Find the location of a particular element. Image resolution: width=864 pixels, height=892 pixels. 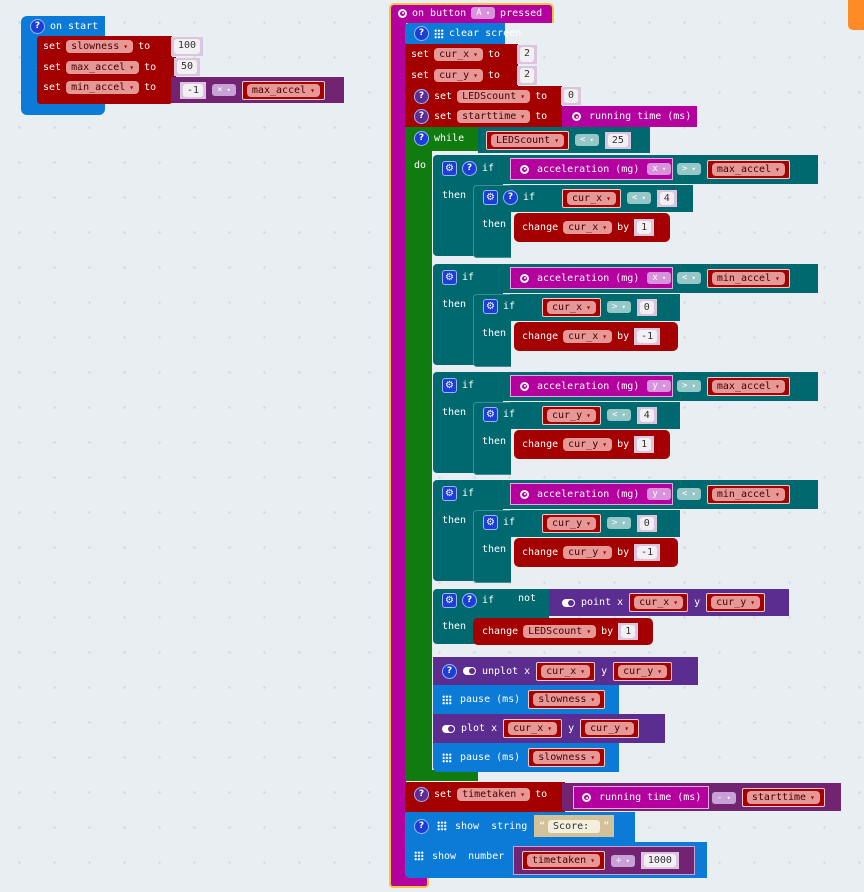

toolbox-tab is located at coordinates (856, 15).